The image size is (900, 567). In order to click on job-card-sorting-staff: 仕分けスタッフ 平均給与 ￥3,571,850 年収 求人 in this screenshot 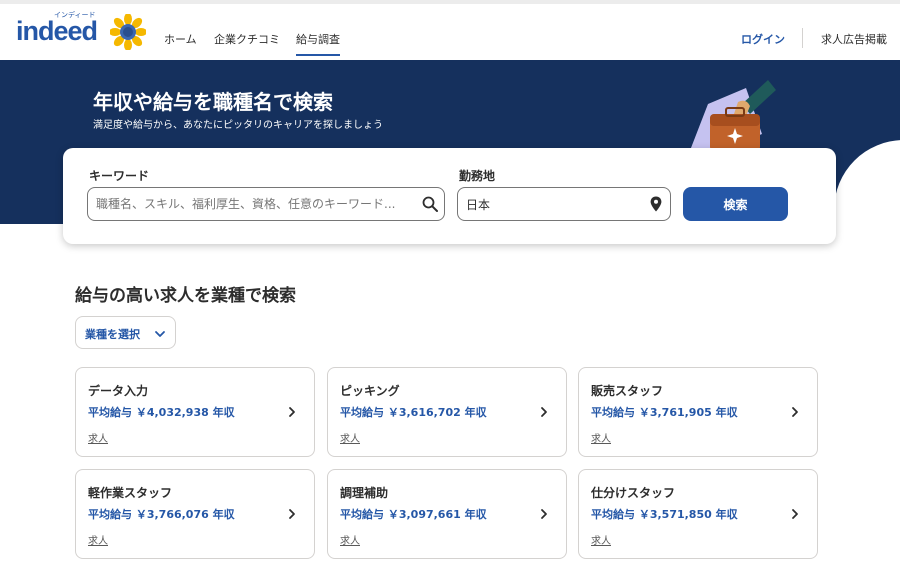, I will do `click(698, 514)`.